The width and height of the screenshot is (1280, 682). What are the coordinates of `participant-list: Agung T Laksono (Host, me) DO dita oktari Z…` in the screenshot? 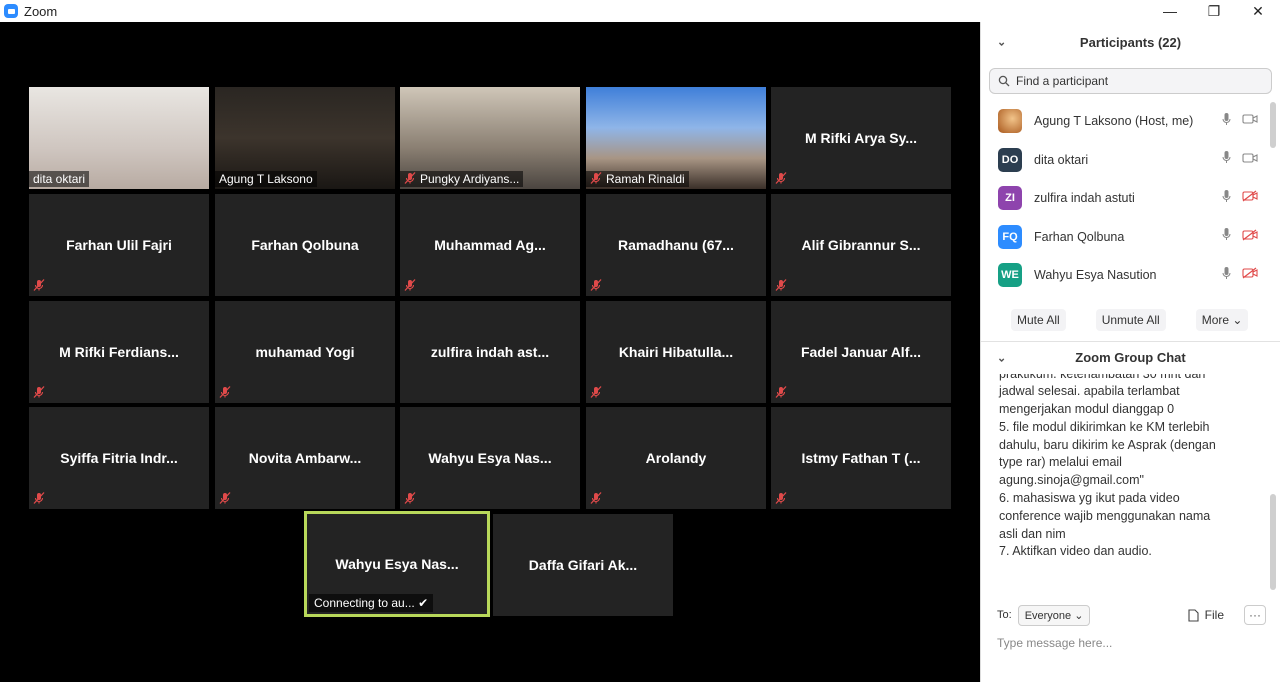 It's located at (1130, 198).